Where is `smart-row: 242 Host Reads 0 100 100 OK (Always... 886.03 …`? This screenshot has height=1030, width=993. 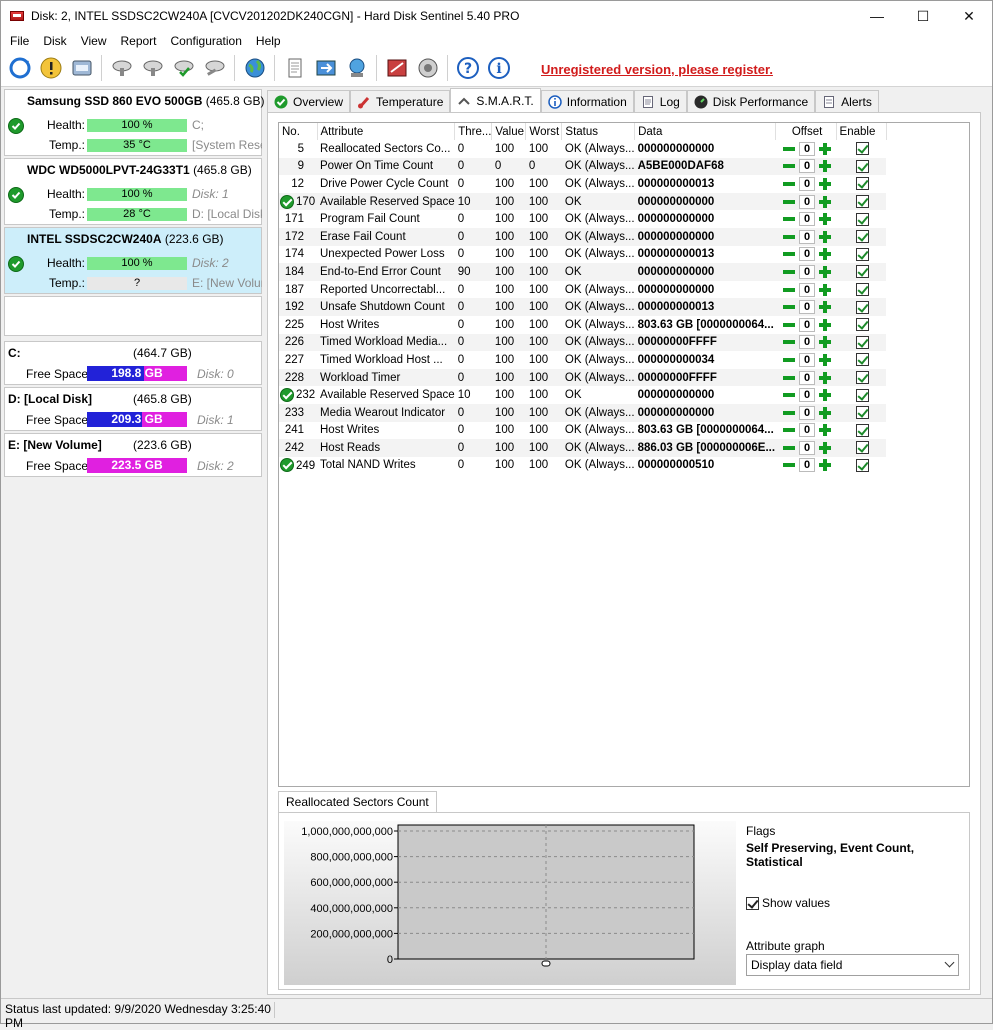 smart-row: 242 Host Reads 0 100 100 OK (Always... 886.03 … is located at coordinates (583, 448).